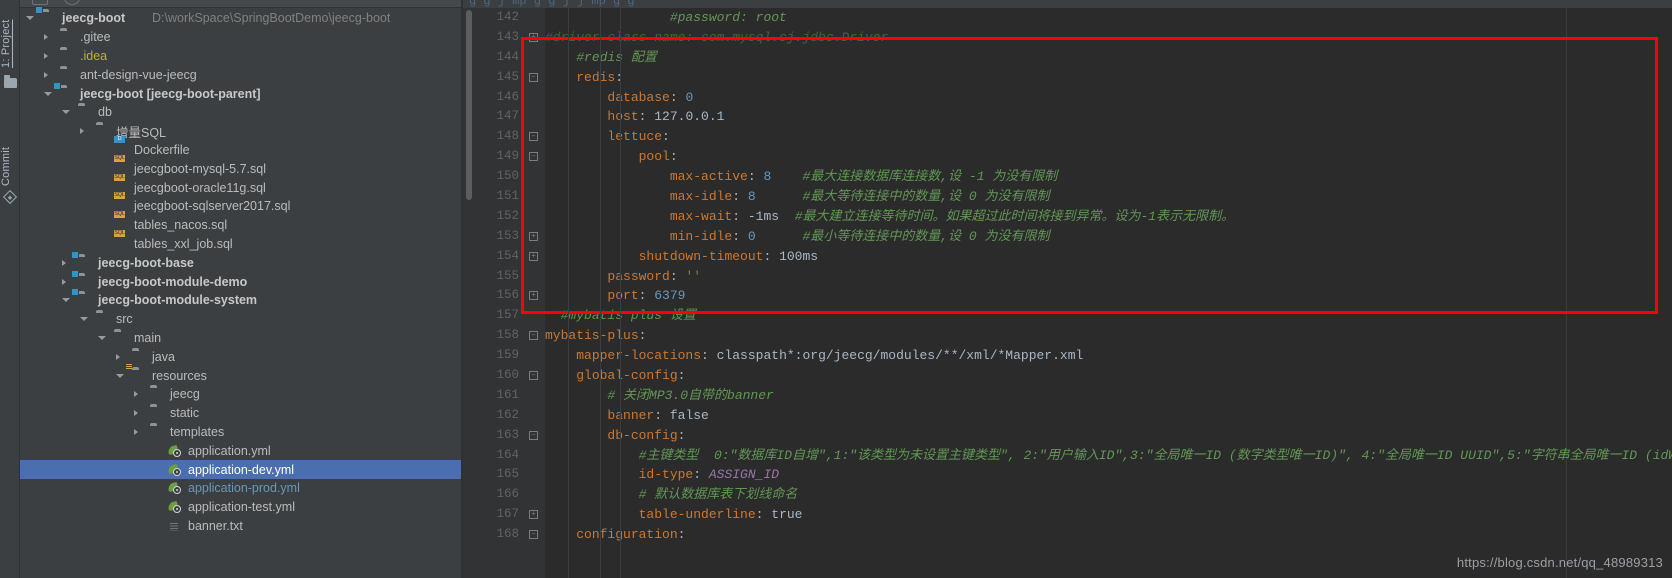  What do you see at coordinates (240, 432) in the screenshot?
I see `tree-item: templates` at bounding box center [240, 432].